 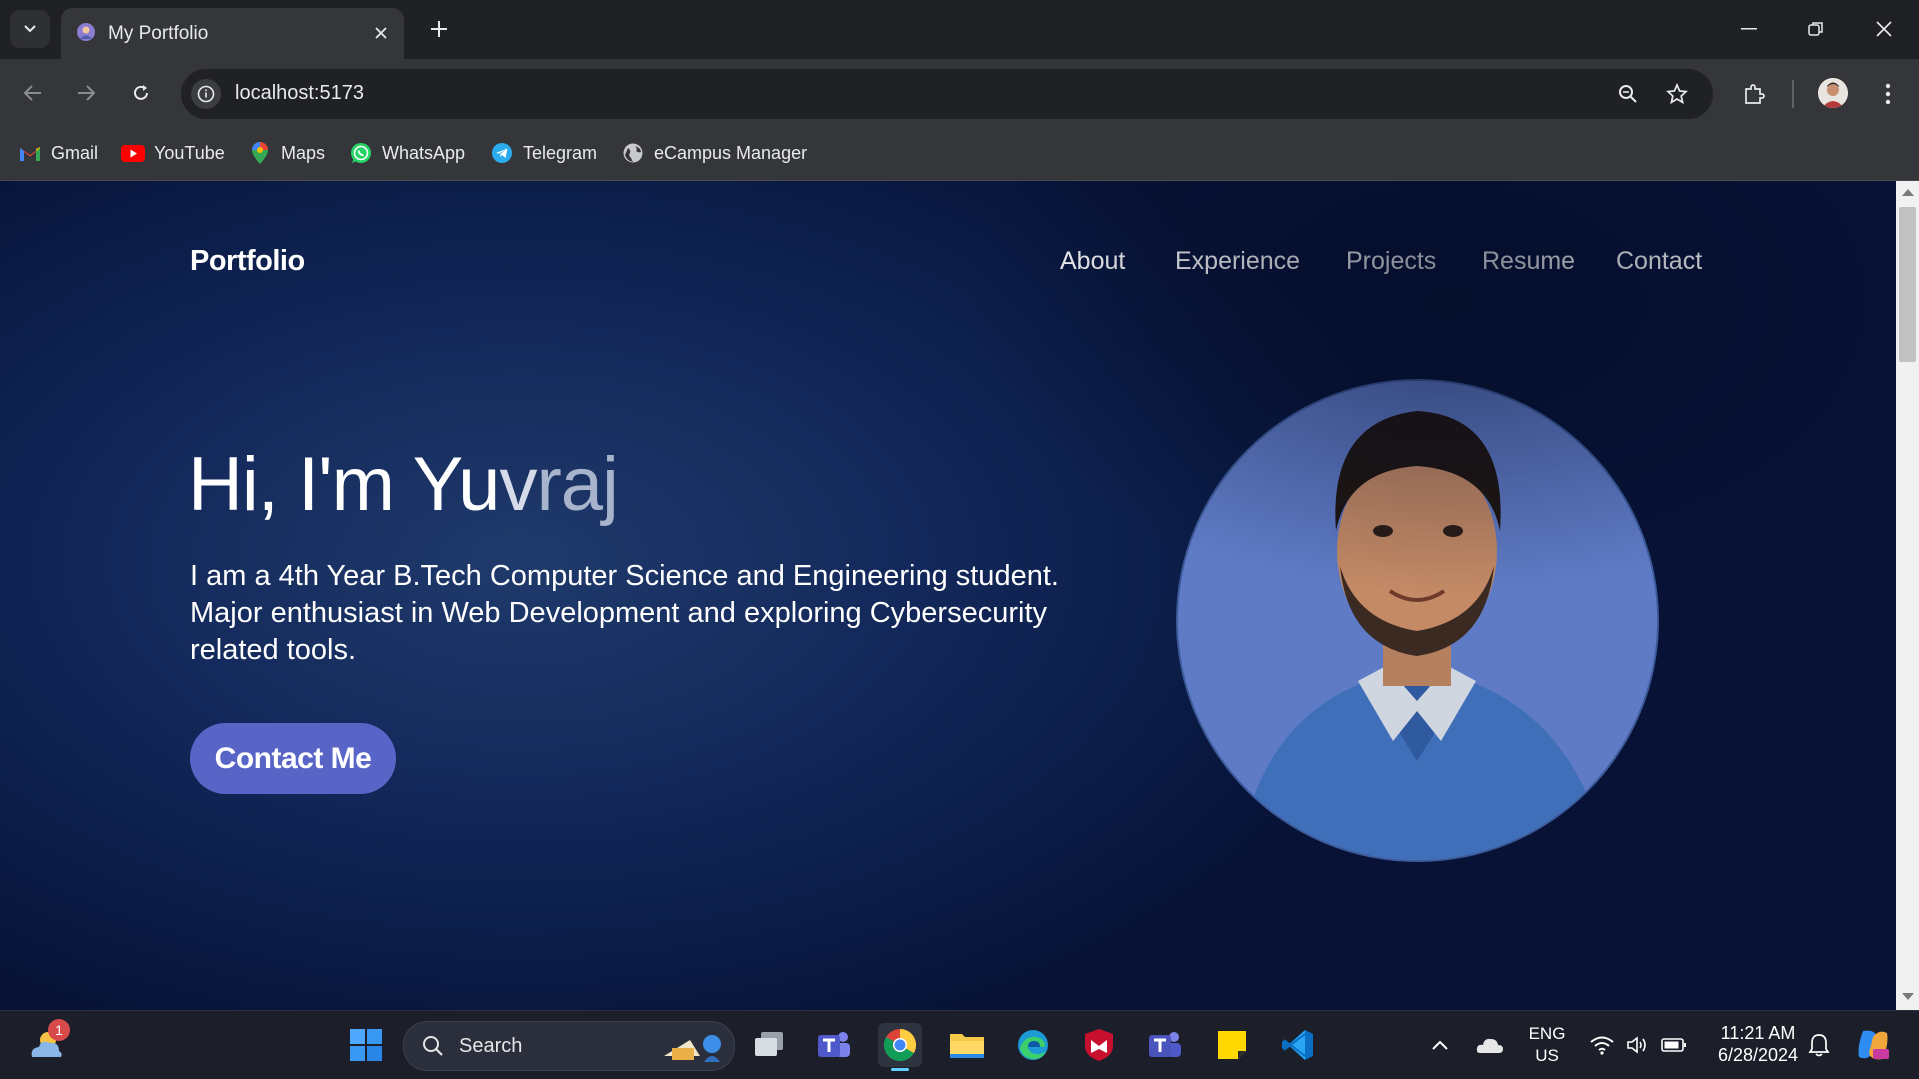 What do you see at coordinates (1417, 620) in the screenshot?
I see `profile-photo` at bounding box center [1417, 620].